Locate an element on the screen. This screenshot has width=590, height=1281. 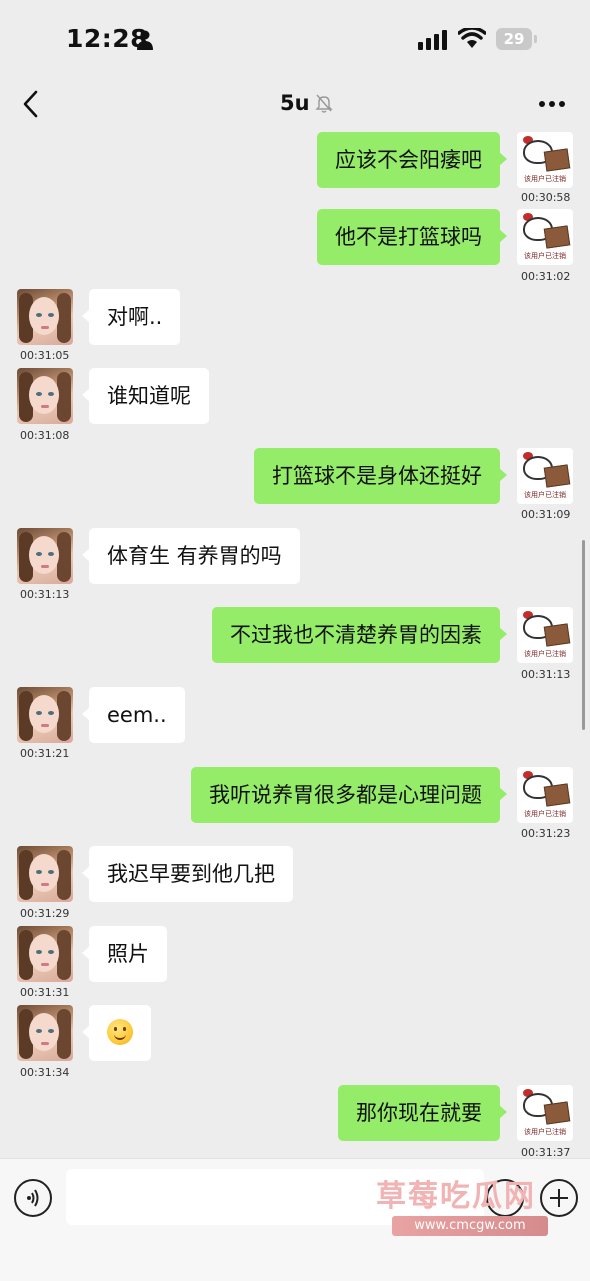
back-icon is located at coordinates (31, 104).